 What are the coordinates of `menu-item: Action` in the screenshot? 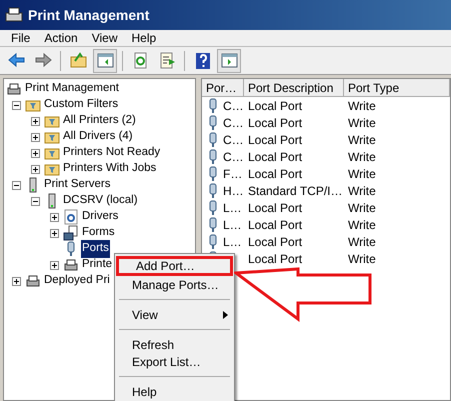 It's located at (61, 38).